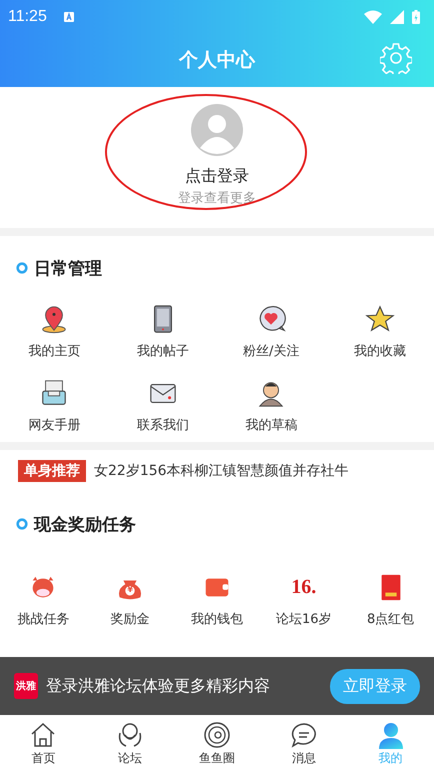 Image resolution: width=434 pixels, height=773 pixels. I want to click on section-title: 日常管理, so click(68, 269).